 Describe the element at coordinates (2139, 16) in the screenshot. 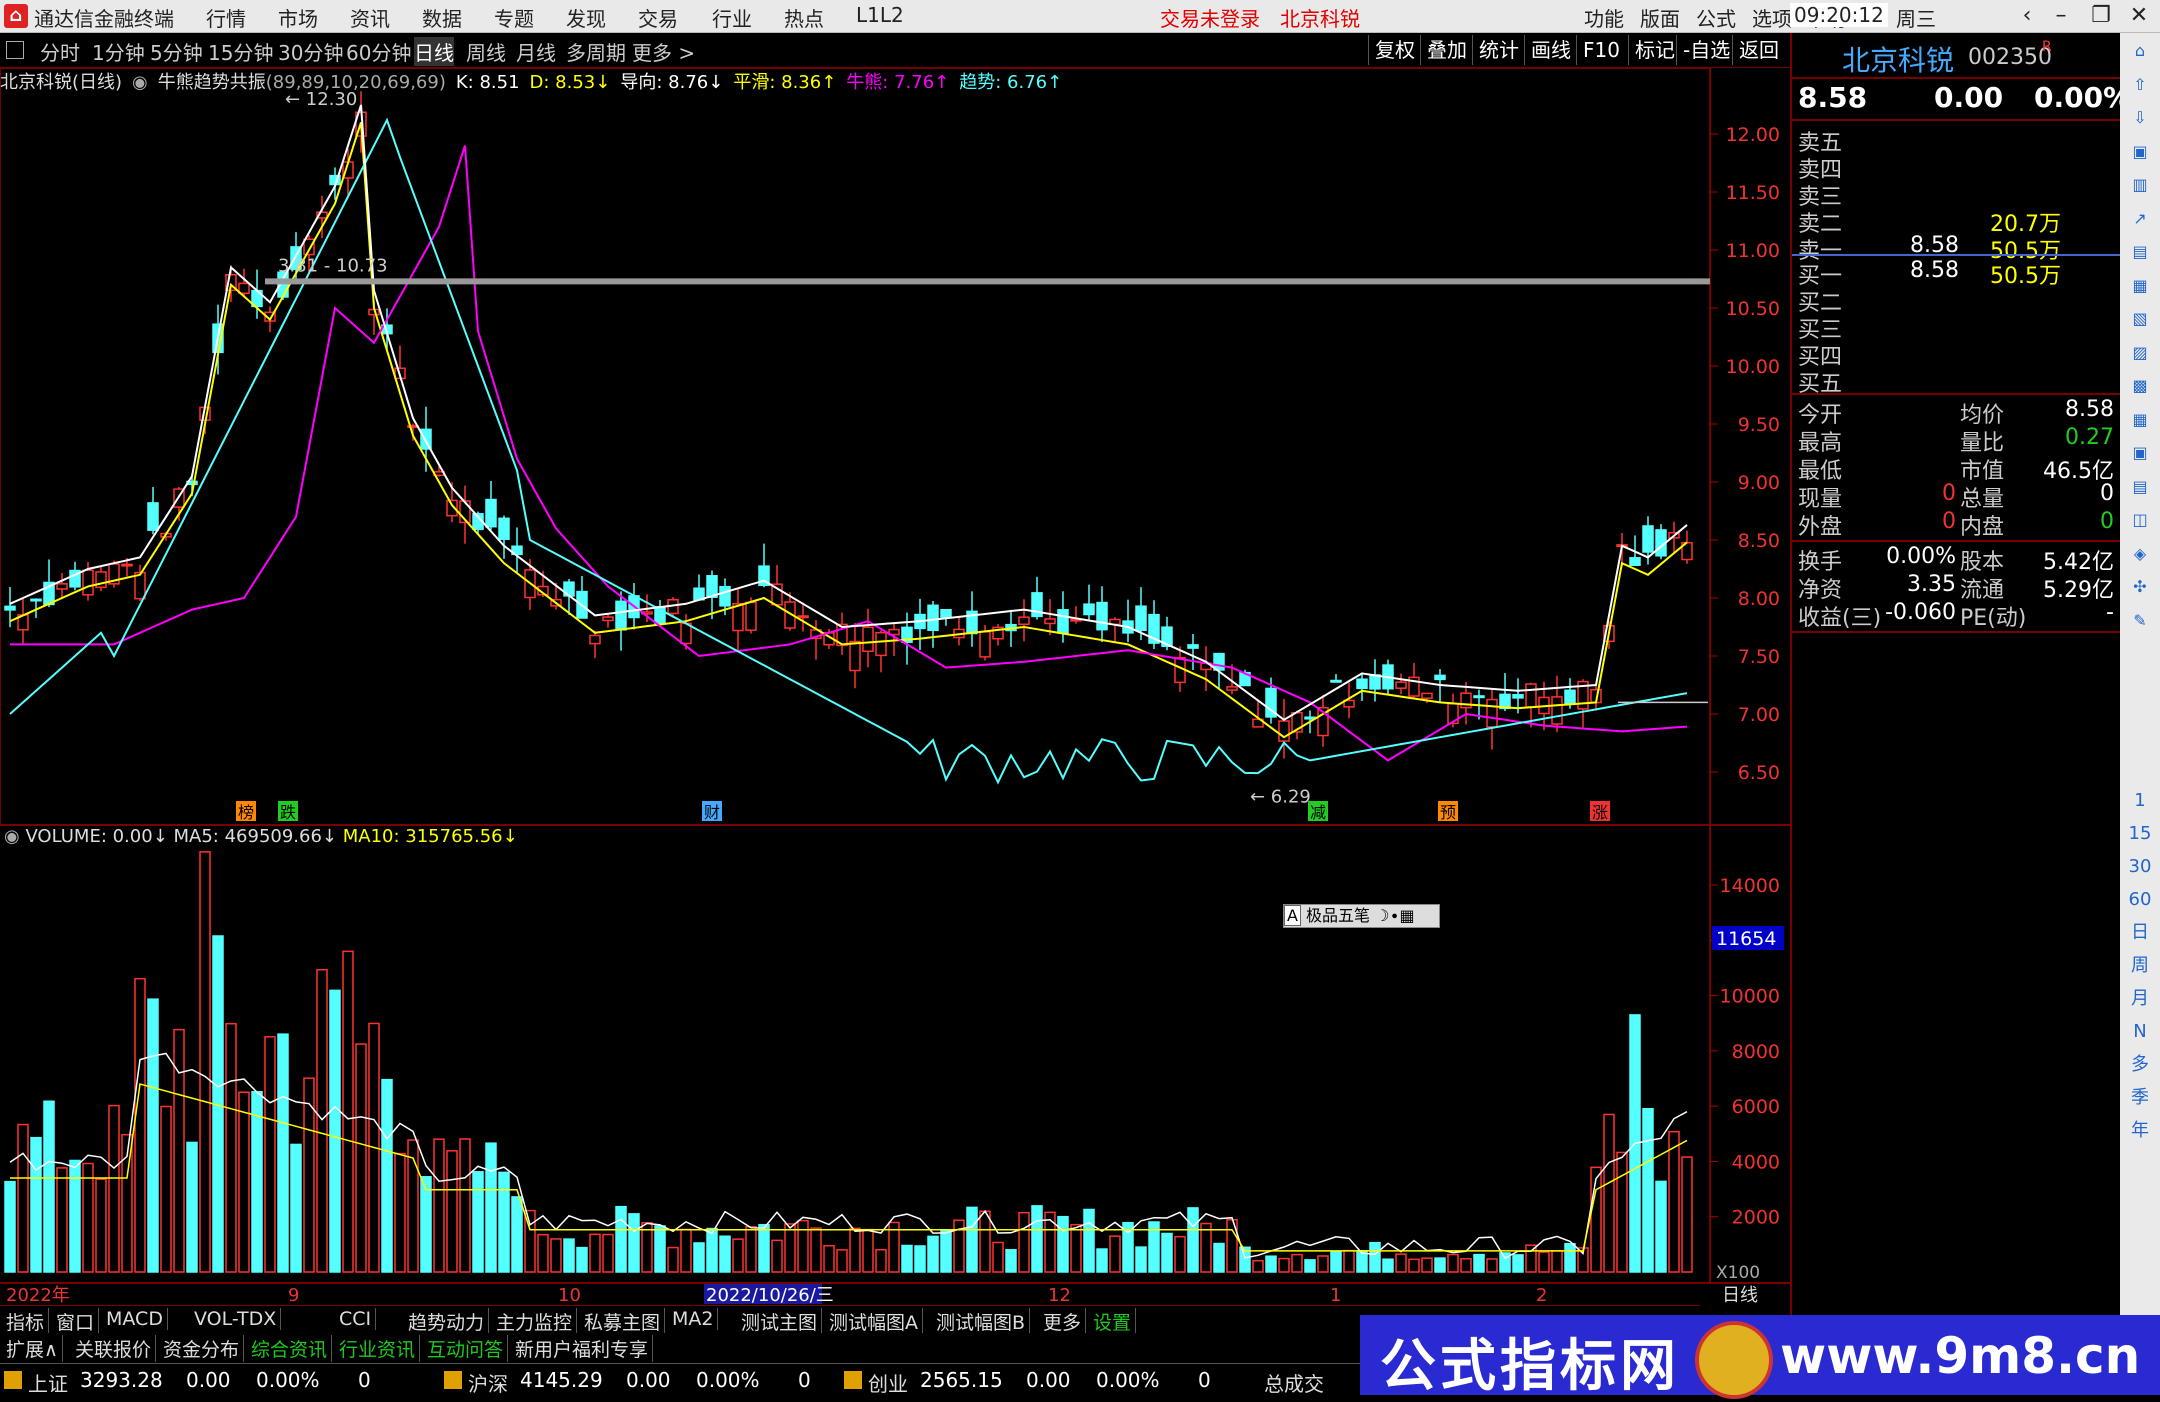

I see `close-icon: ✕` at that location.